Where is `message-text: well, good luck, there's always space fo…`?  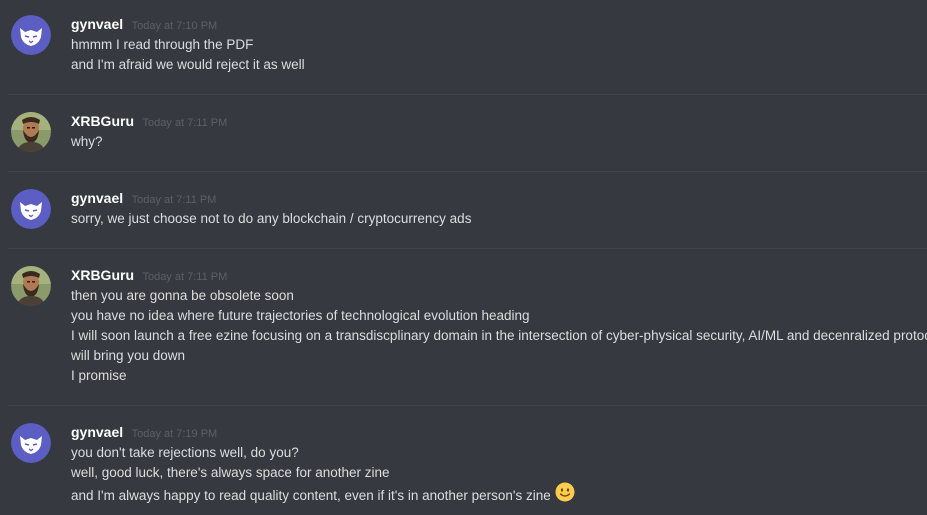
message-text: well, good luck, there's always space fo… is located at coordinates (230, 472).